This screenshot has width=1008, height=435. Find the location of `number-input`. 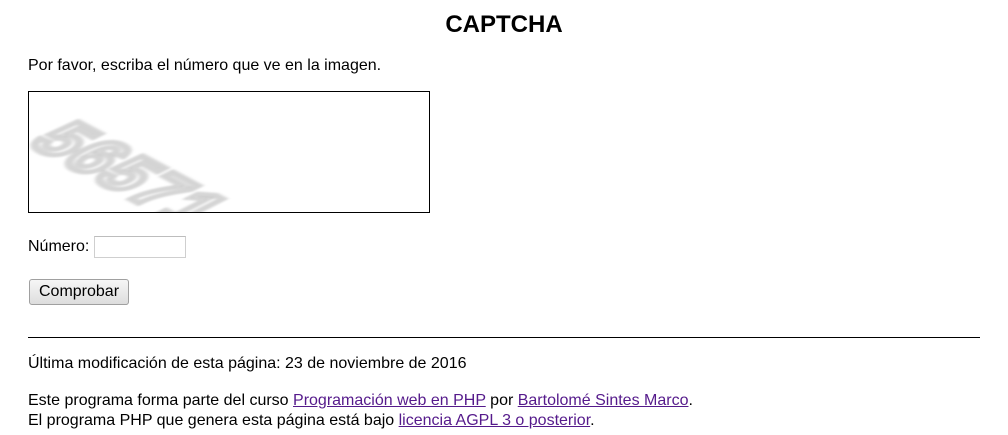

number-input is located at coordinates (140, 247).